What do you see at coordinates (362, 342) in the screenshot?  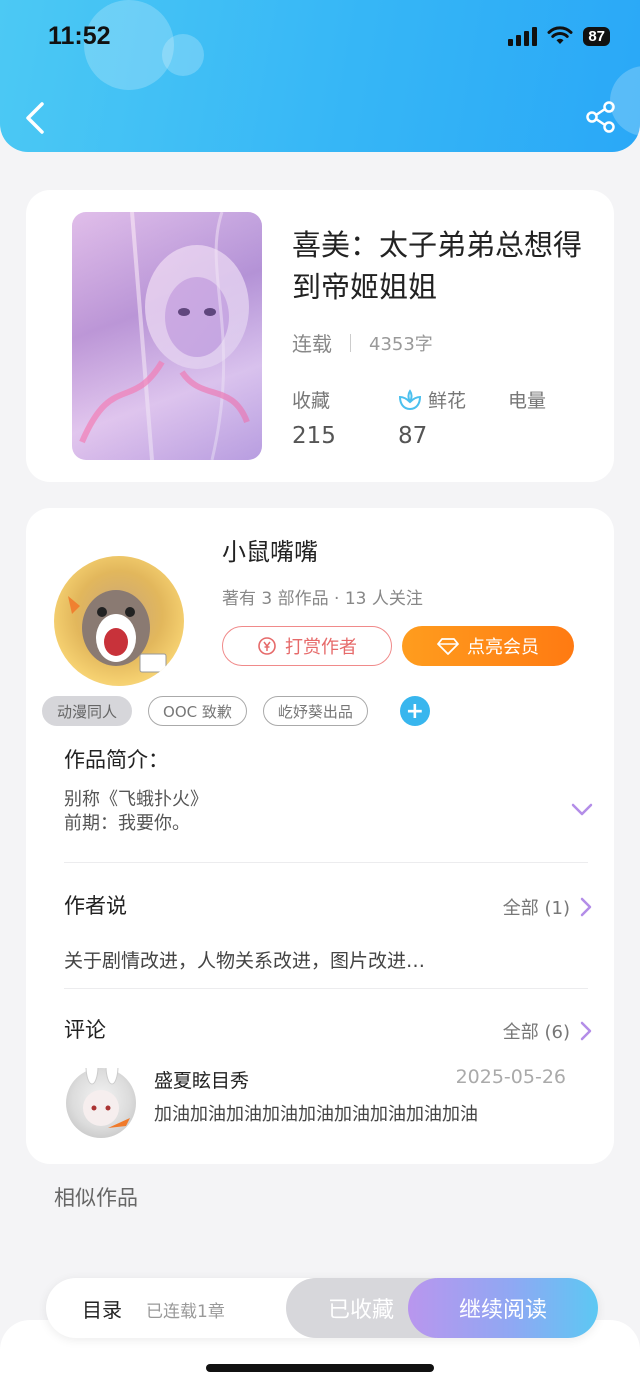 I see `book-meta: 连载 4353字` at bounding box center [362, 342].